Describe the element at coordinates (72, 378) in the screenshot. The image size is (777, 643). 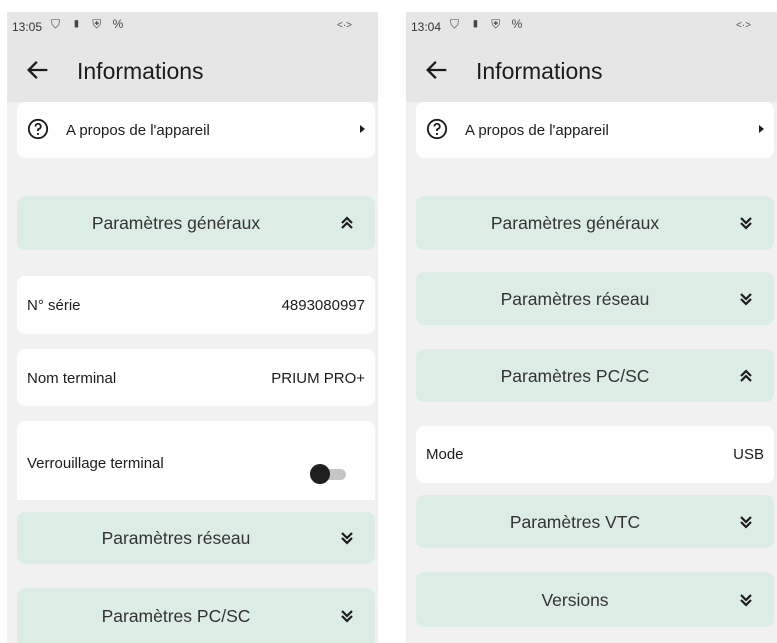
I see `terminal-name-label: Nom terminal` at that location.